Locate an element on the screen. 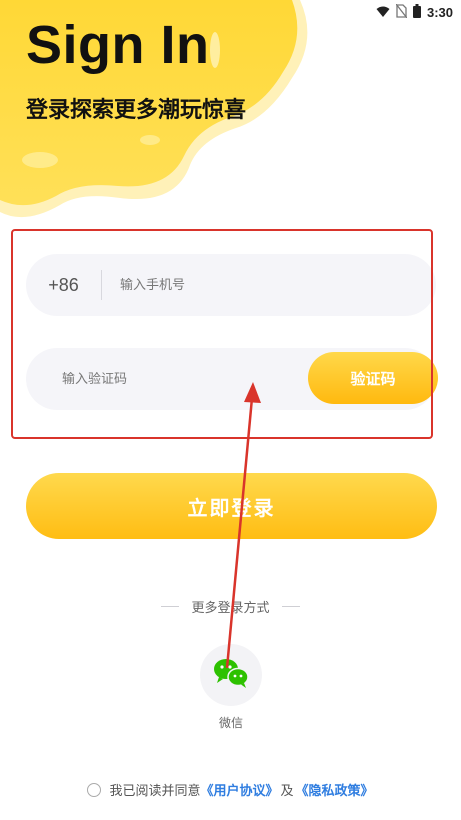 Image resolution: width=461 pixels, height=820 pixels. no-sim-icon is located at coordinates (401, 12).